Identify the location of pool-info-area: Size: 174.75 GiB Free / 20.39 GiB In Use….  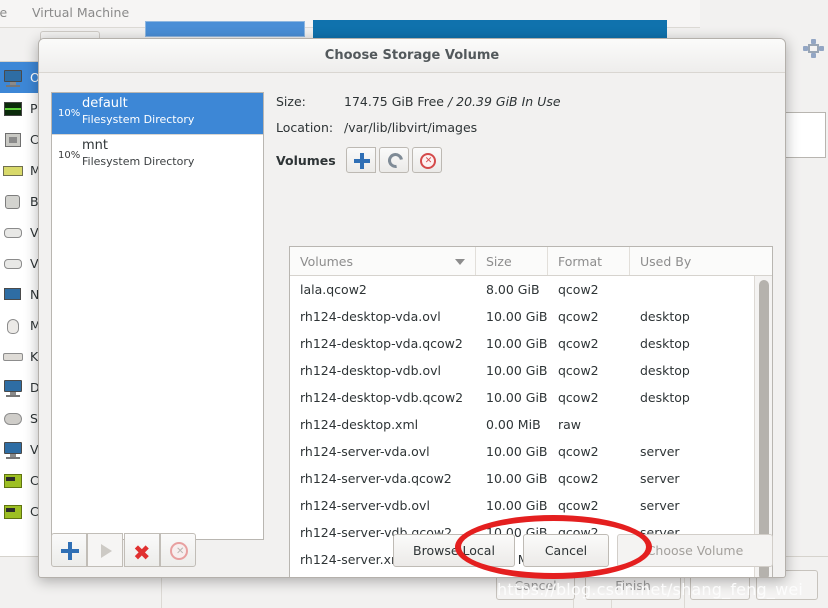
(524, 132).